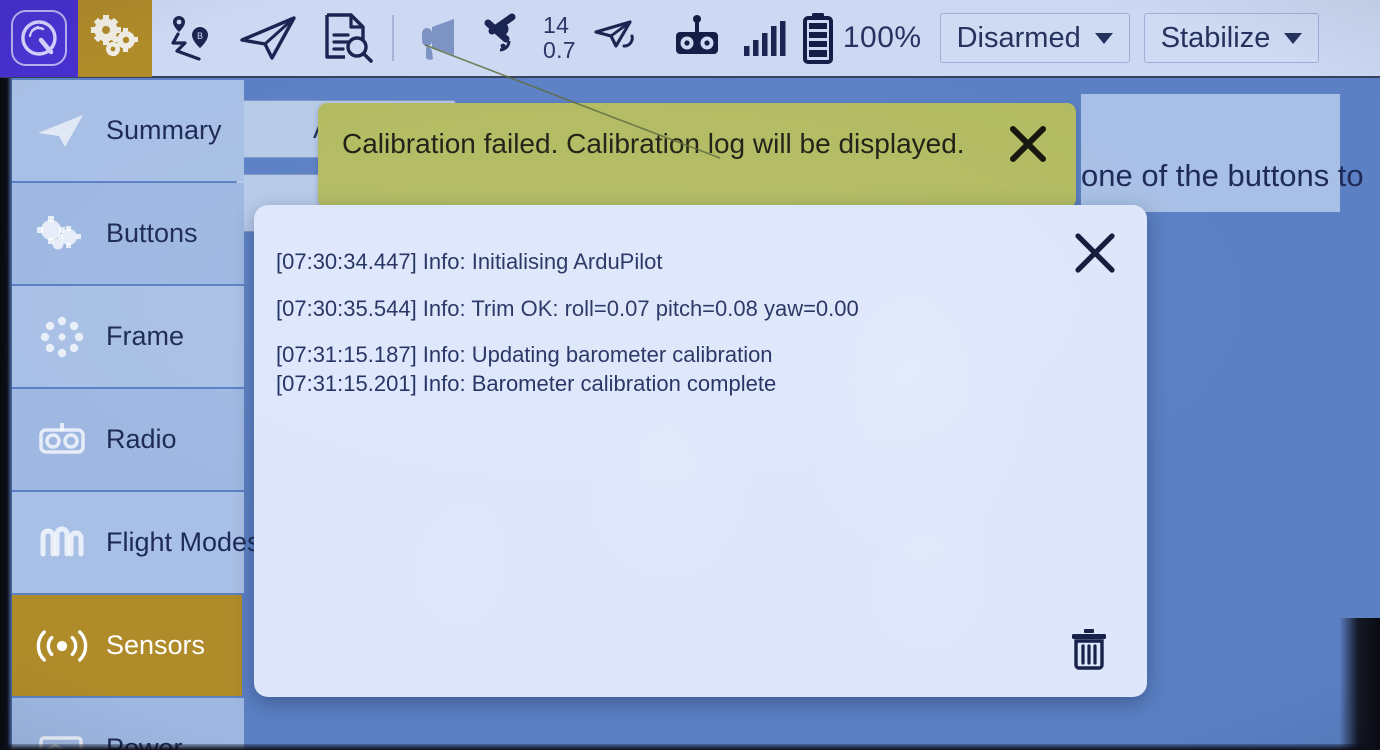  I want to click on log-dialog-close-button, so click(1095, 253).